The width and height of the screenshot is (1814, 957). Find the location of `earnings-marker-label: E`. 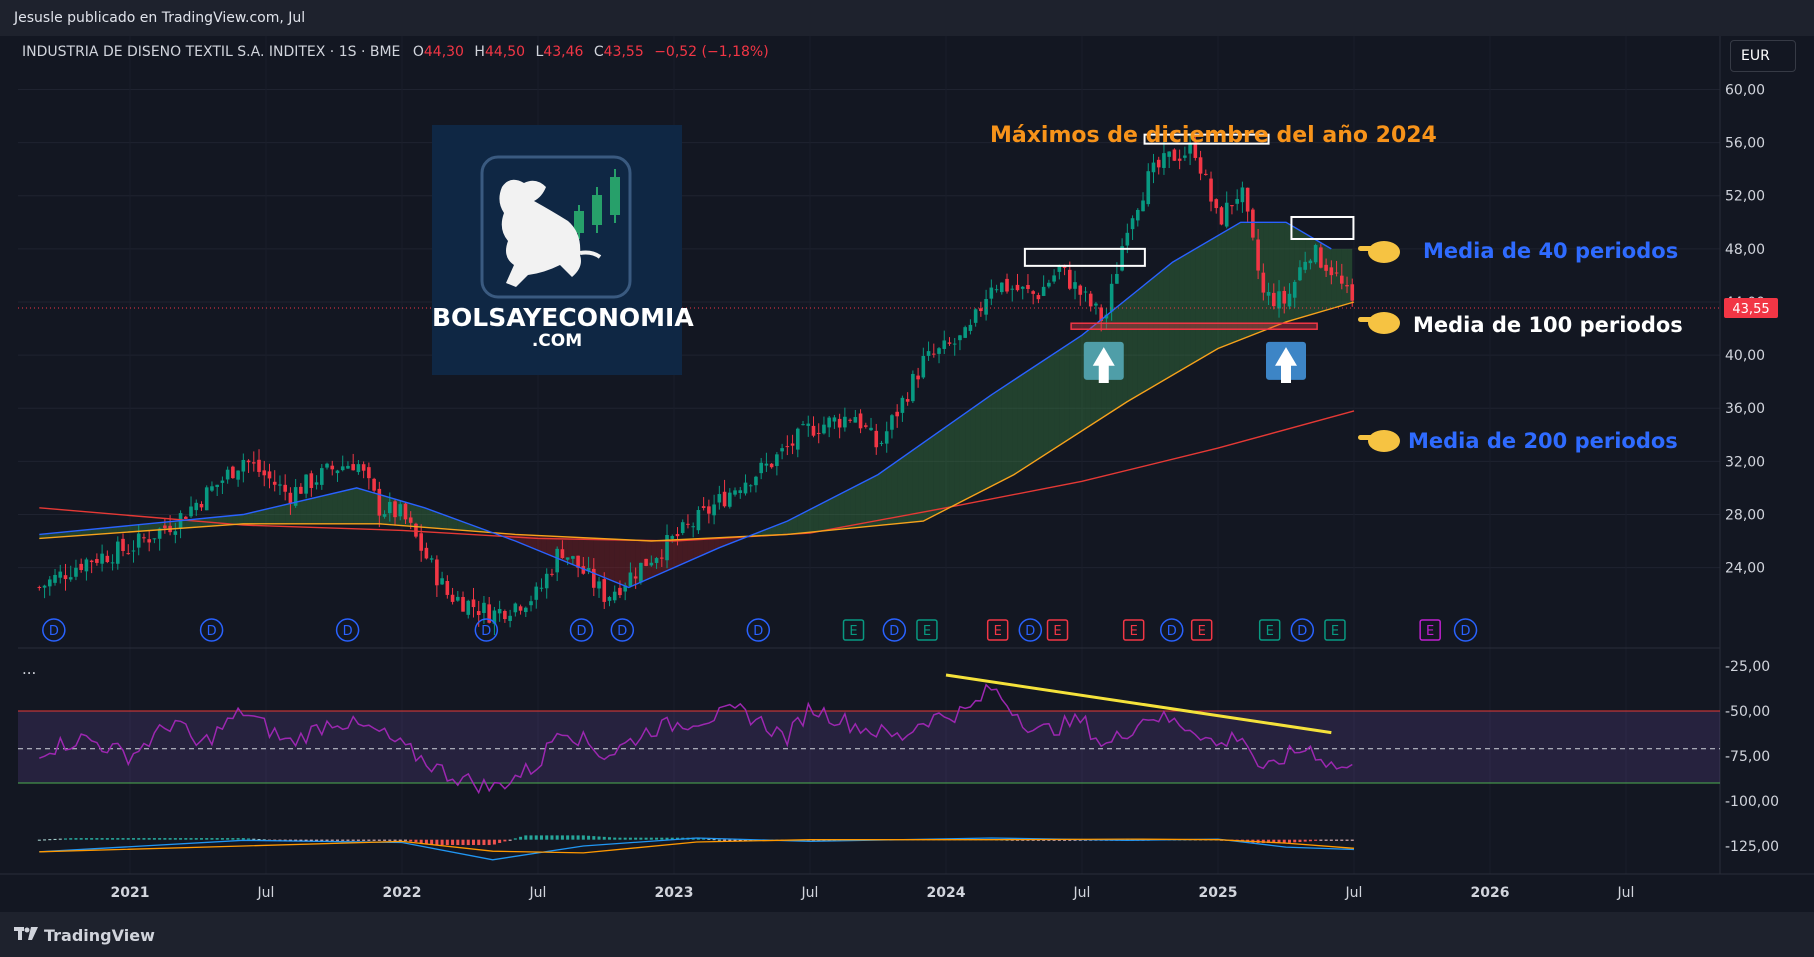

earnings-marker-label: E is located at coordinates (927, 631).